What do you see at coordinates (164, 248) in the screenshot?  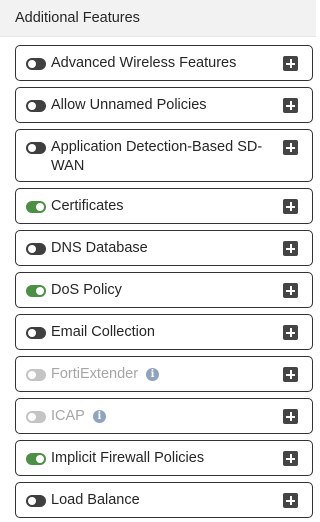 I see `feature-row-dns-database: DNS Database` at bounding box center [164, 248].